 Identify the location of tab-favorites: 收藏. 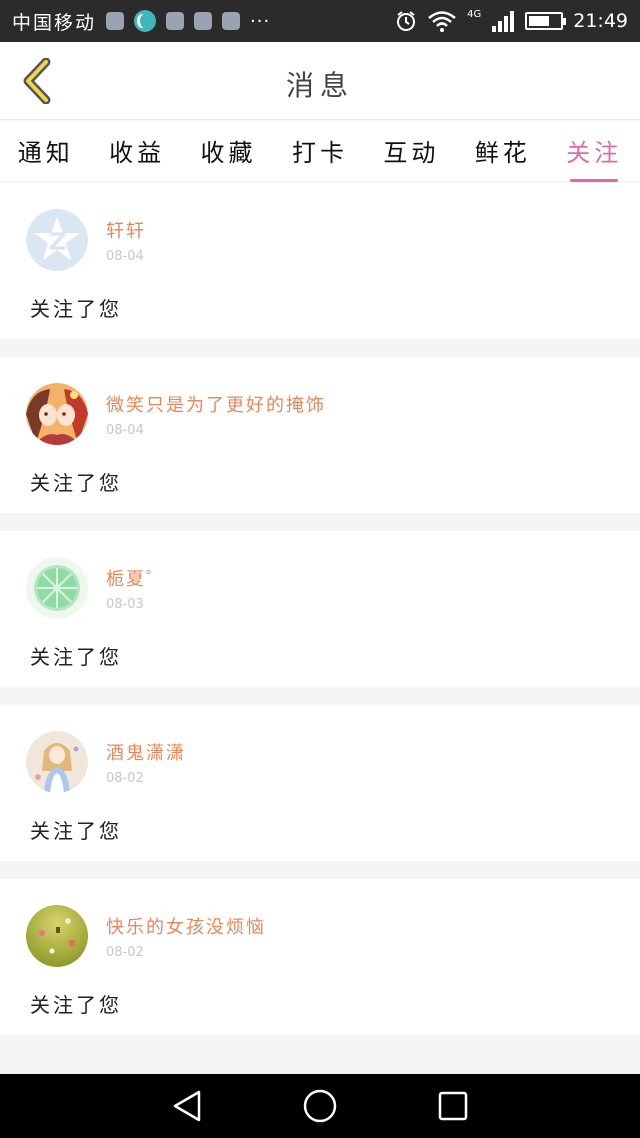
(229, 150).